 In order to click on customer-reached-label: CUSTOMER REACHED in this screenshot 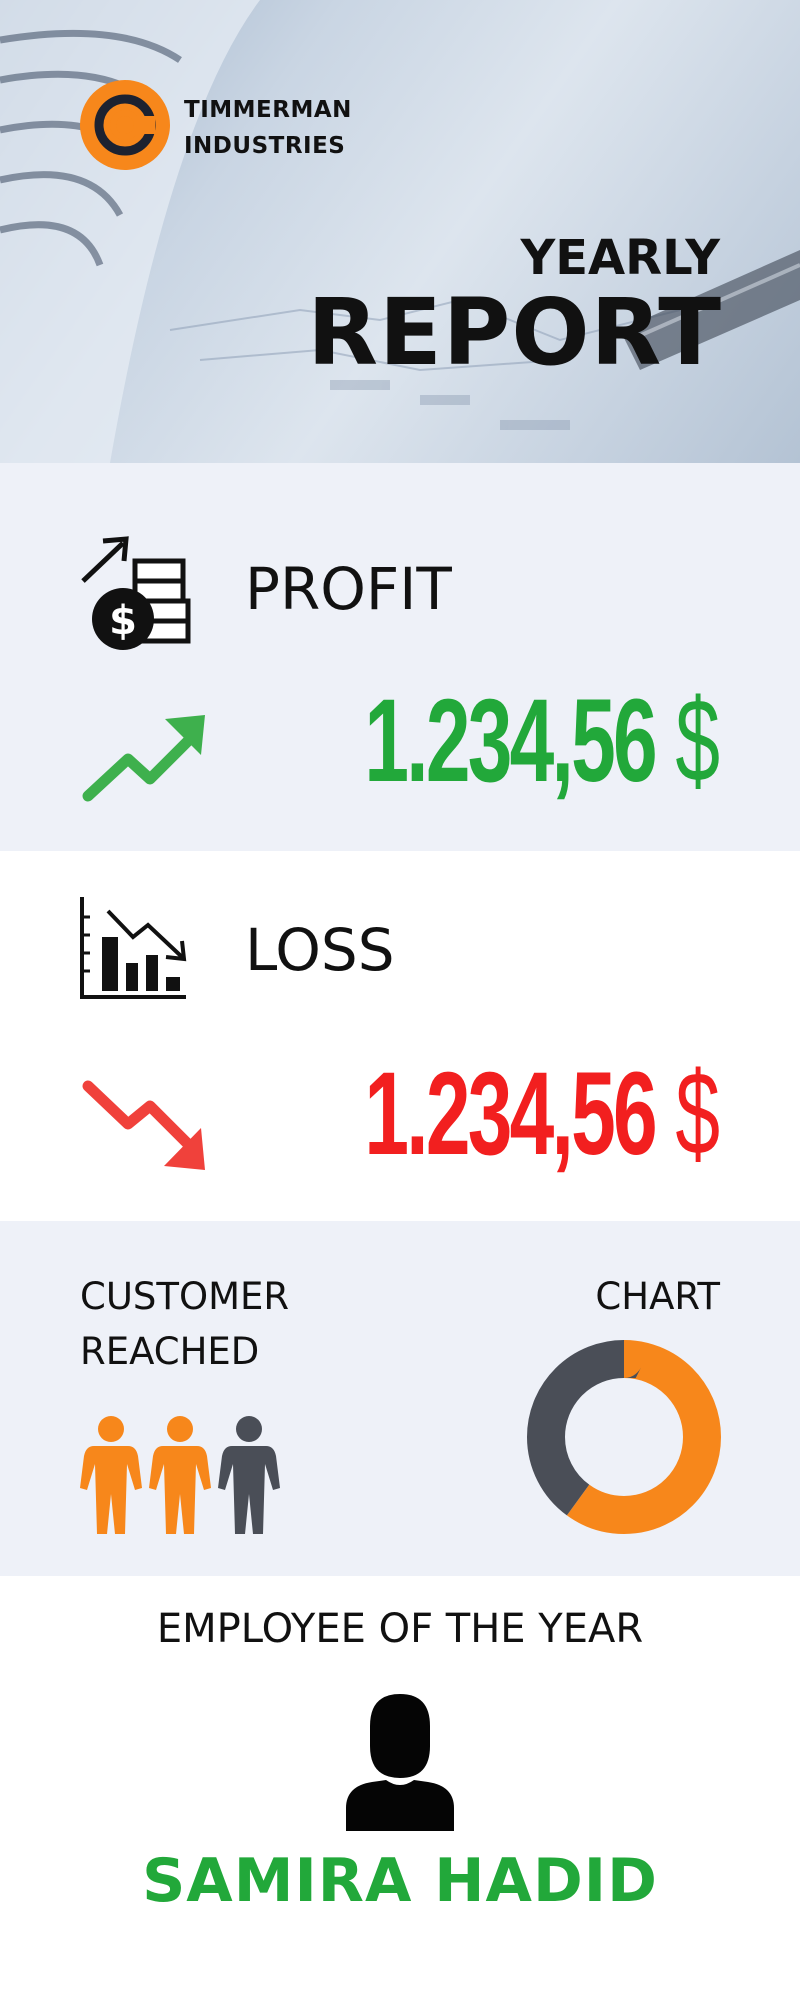, I will do `click(200, 1324)`.